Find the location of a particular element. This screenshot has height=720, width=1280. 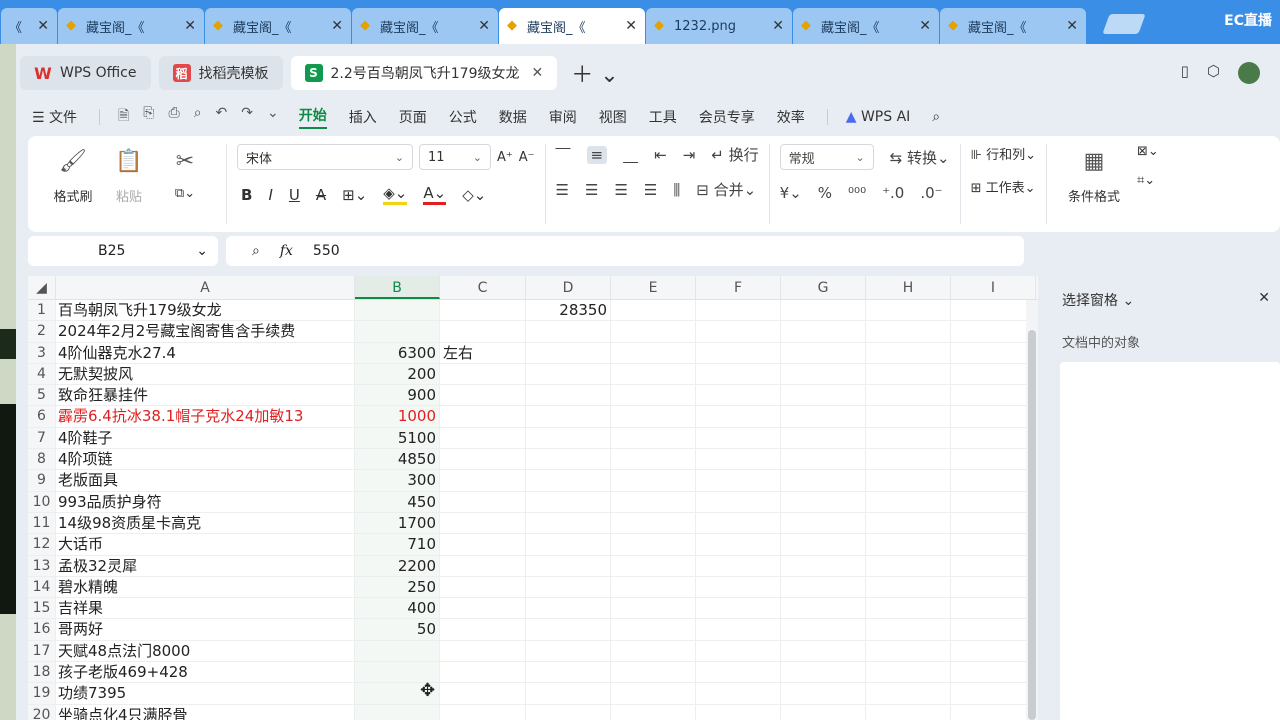

tab-data: 数据 is located at coordinates (513, 117).